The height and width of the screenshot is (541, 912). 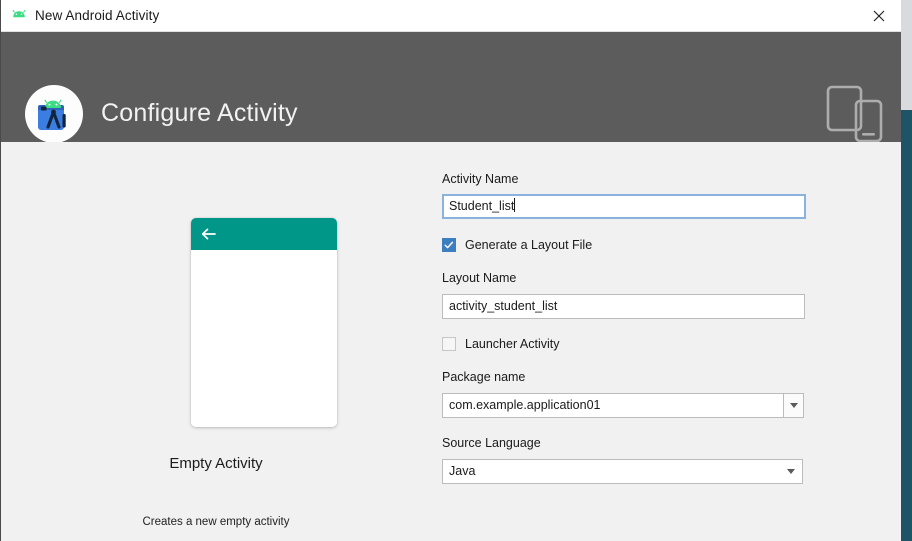 What do you see at coordinates (512, 344) in the screenshot?
I see `launcher-activity-label: Launcher Activity` at bounding box center [512, 344].